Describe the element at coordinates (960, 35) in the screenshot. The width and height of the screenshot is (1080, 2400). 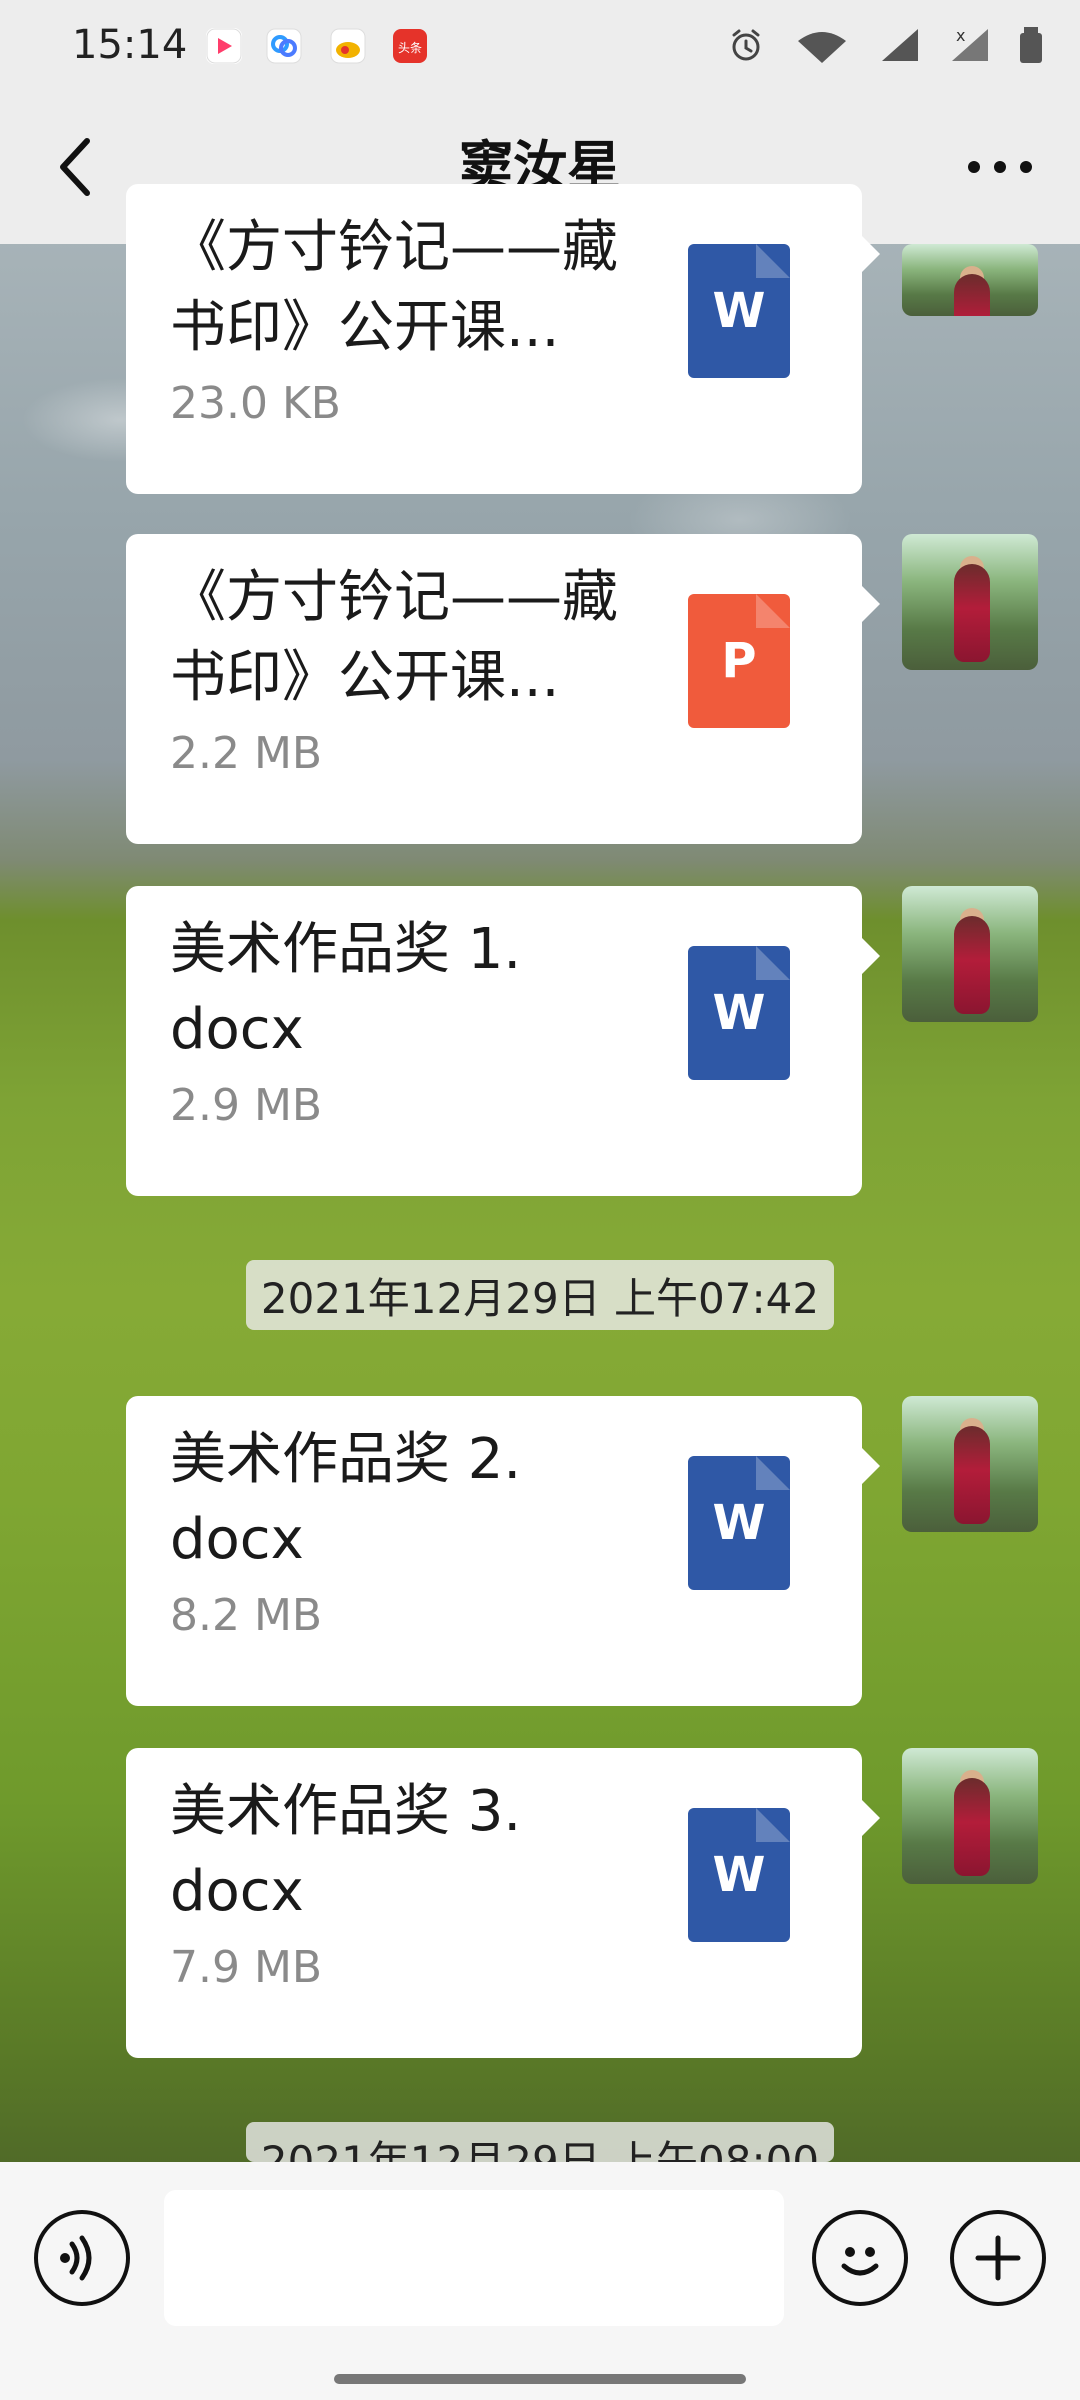
I see `svg-text: x` at that location.